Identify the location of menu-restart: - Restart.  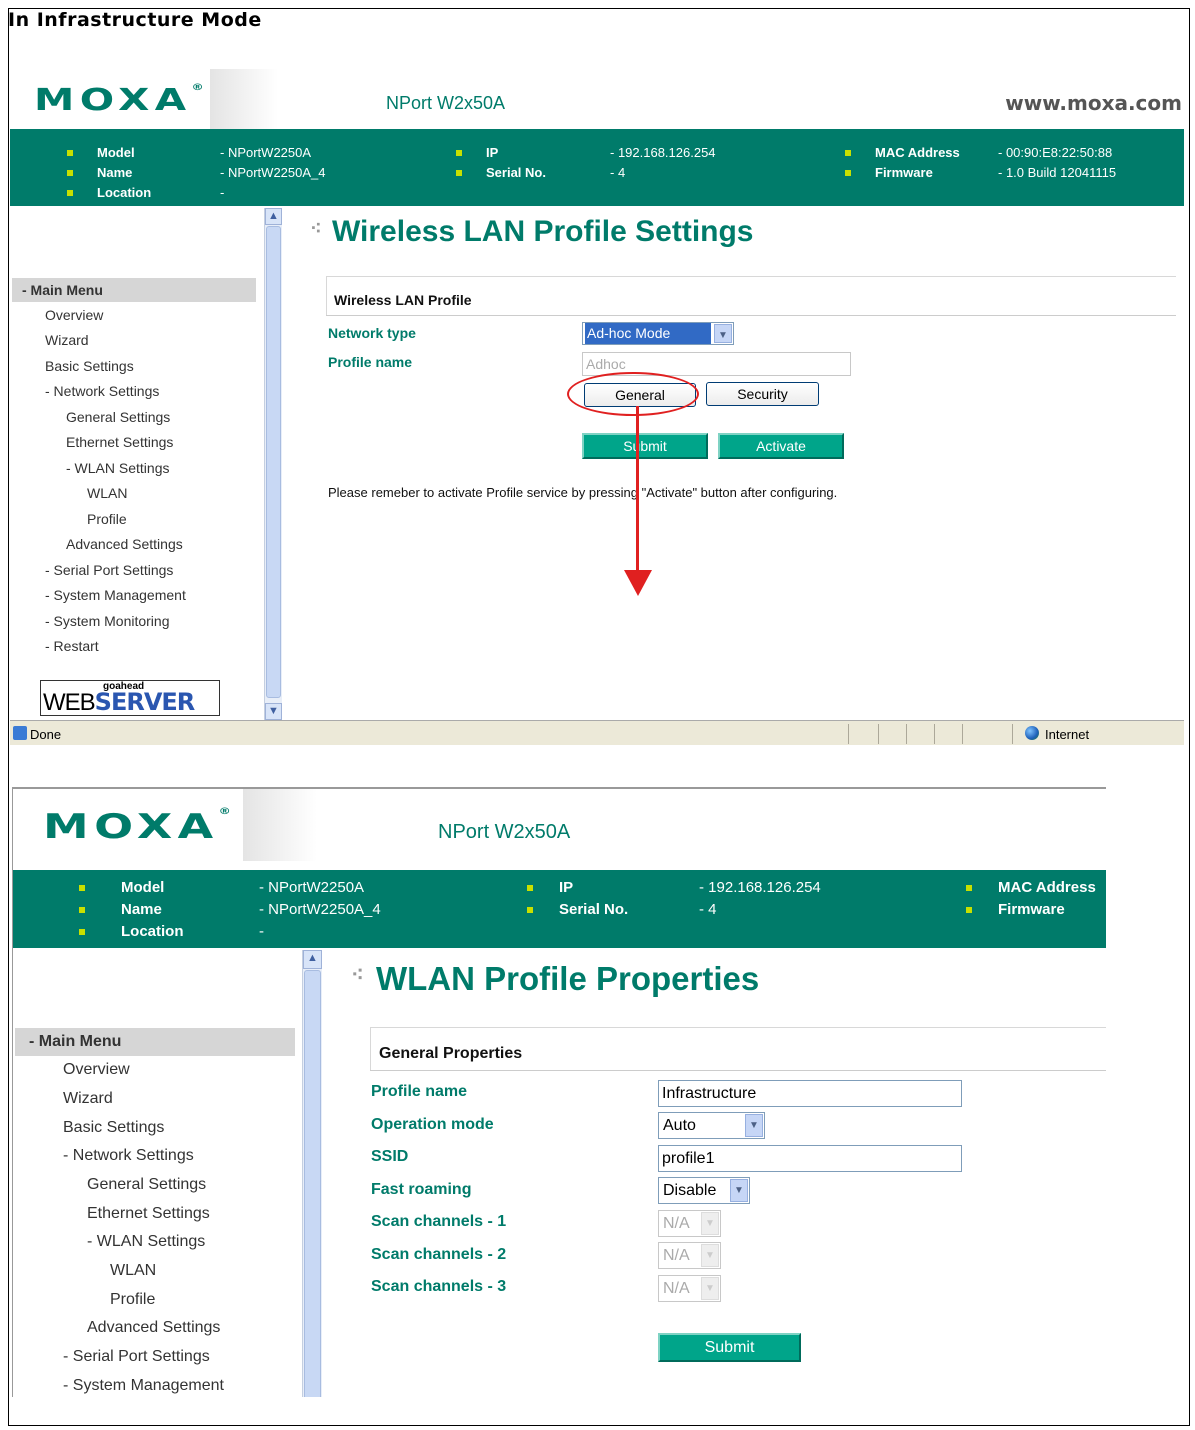
(72, 646).